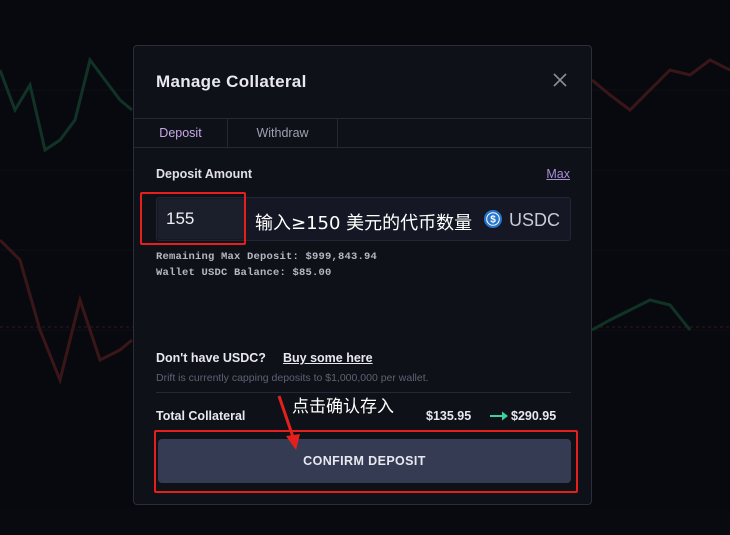  What do you see at coordinates (288, 422) in the screenshot?
I see `annotation-arrow-icon` at bounding box center [288, 422].